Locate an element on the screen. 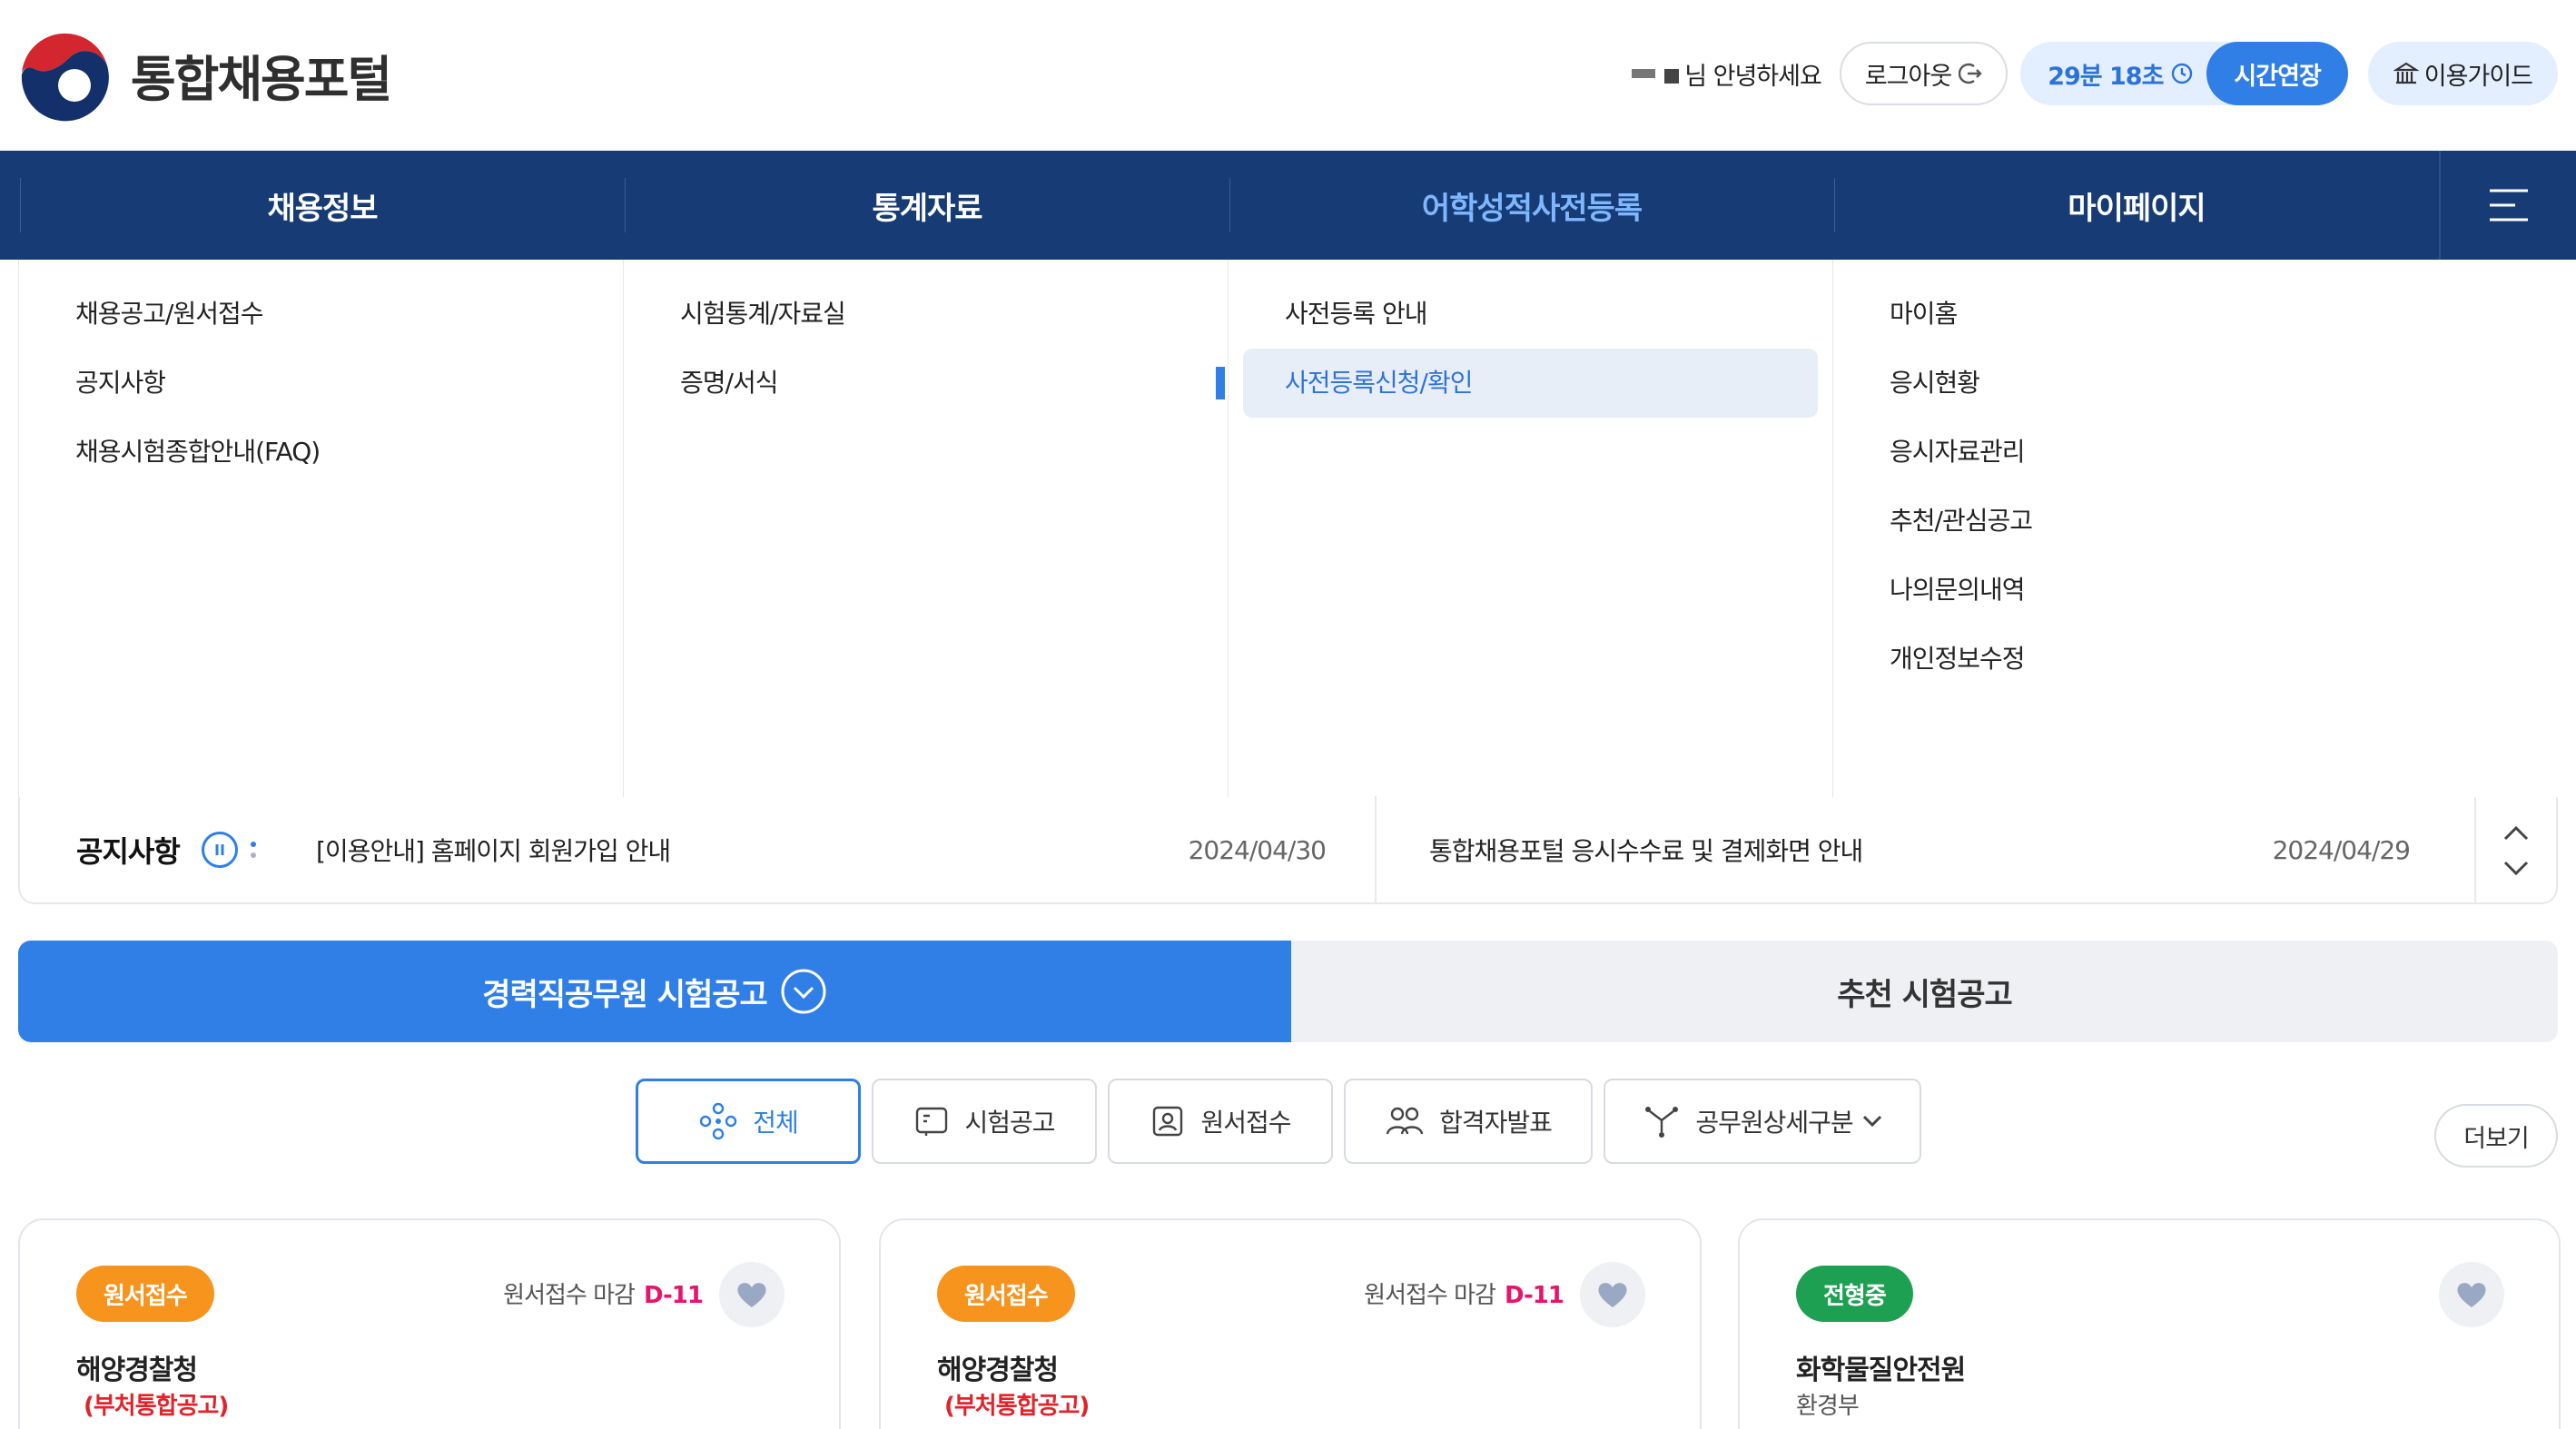 This screenshot has width=2576, height=1429. all-dots-icon is located at coordinates (718, 1121).